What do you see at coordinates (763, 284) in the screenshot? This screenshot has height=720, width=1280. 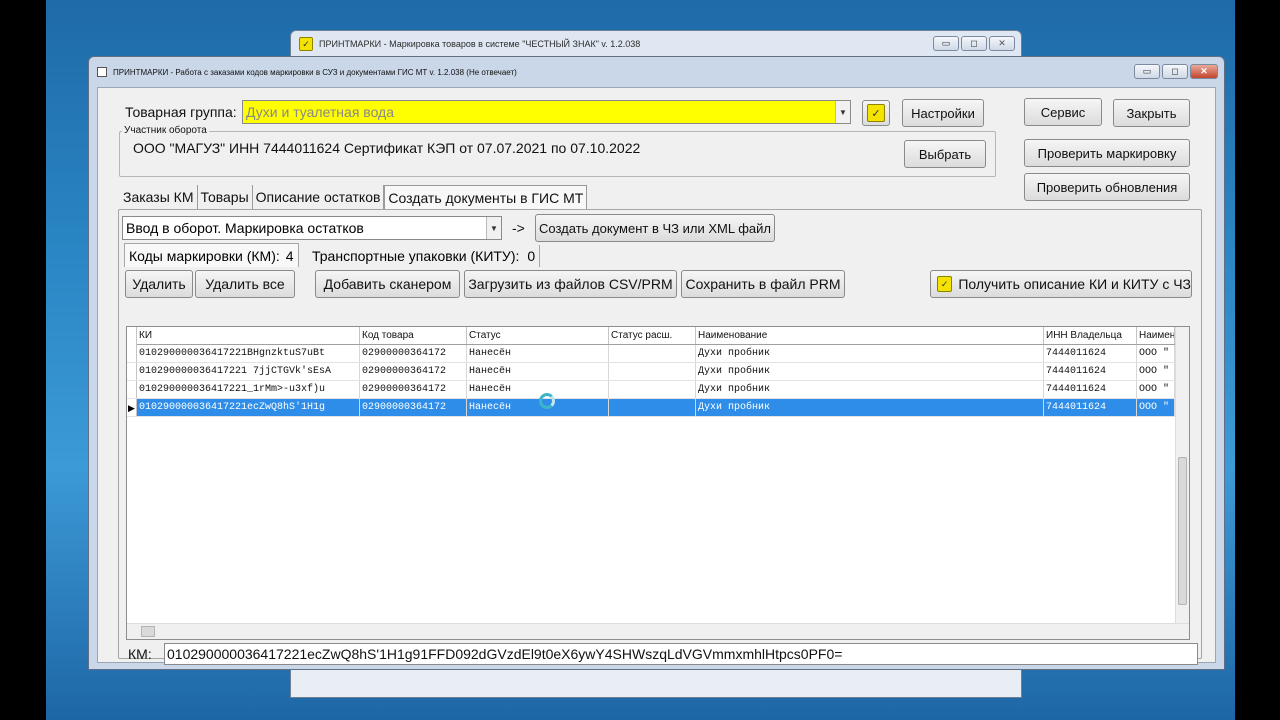 I see `save-prm-button: Сохранить в файл PRM` at bounding box center [763, 284].